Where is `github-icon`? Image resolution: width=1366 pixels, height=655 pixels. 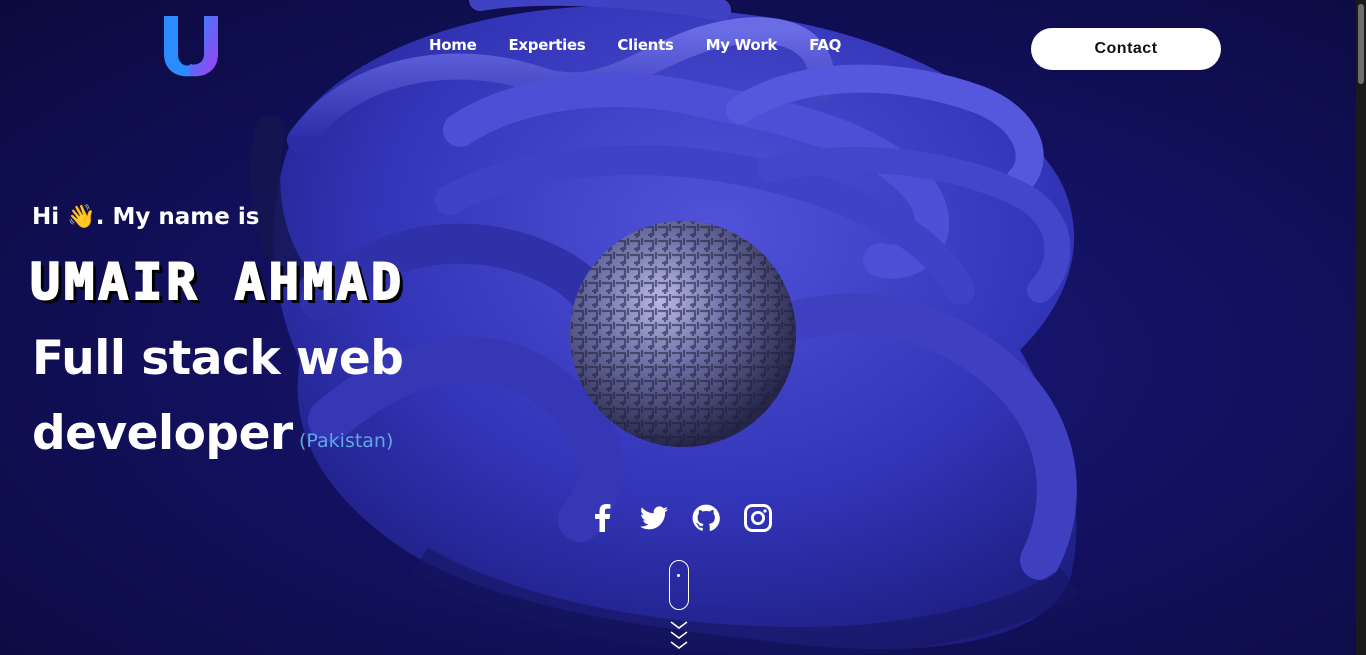 github-icon is located at coordinates (706, 518).